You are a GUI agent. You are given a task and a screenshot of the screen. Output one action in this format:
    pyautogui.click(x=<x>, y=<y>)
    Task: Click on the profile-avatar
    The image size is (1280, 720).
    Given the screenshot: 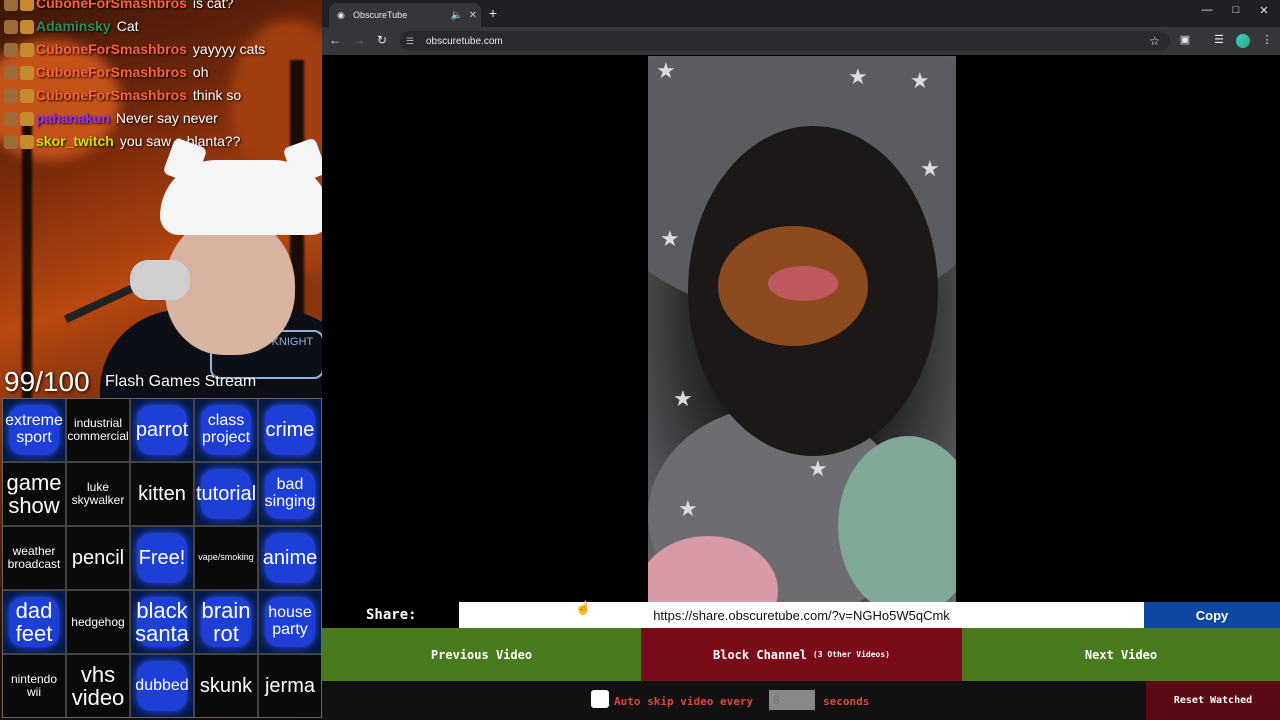 What is the action you would take?
    pyautogui.click(x=1243, y=41)
    